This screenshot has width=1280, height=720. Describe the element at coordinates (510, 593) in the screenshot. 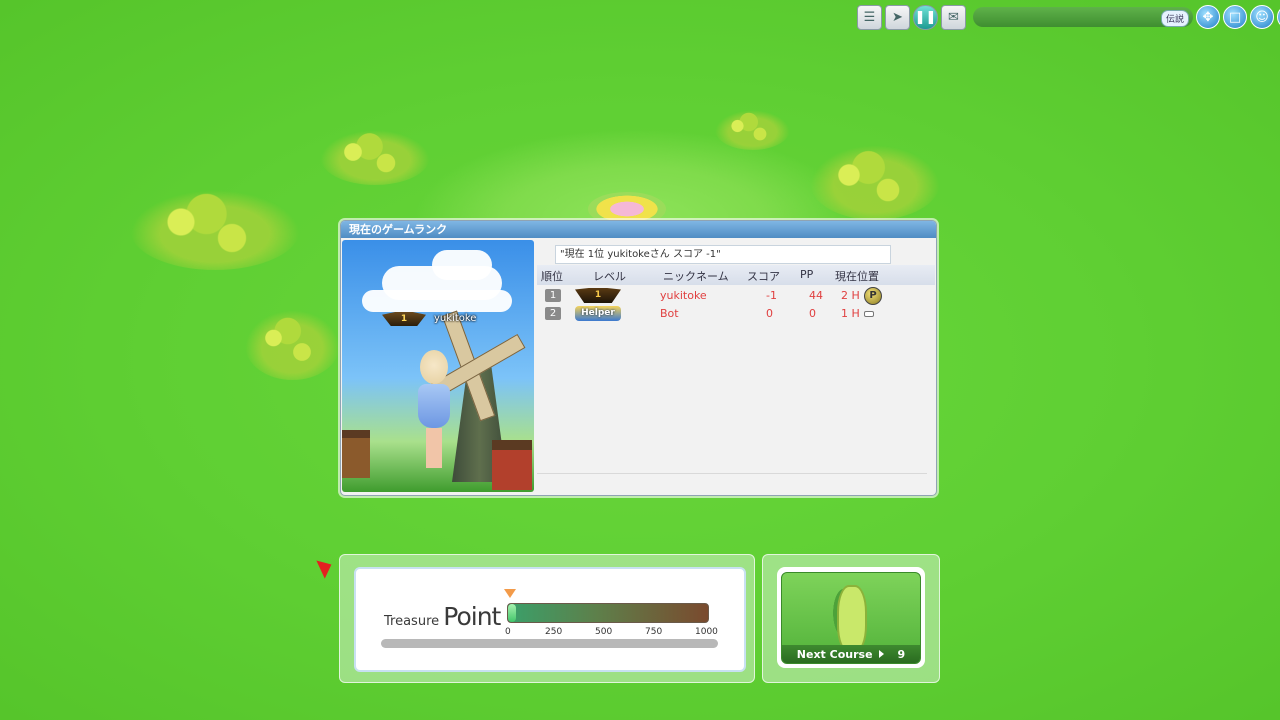

I see `point-marker-icon` at that location.